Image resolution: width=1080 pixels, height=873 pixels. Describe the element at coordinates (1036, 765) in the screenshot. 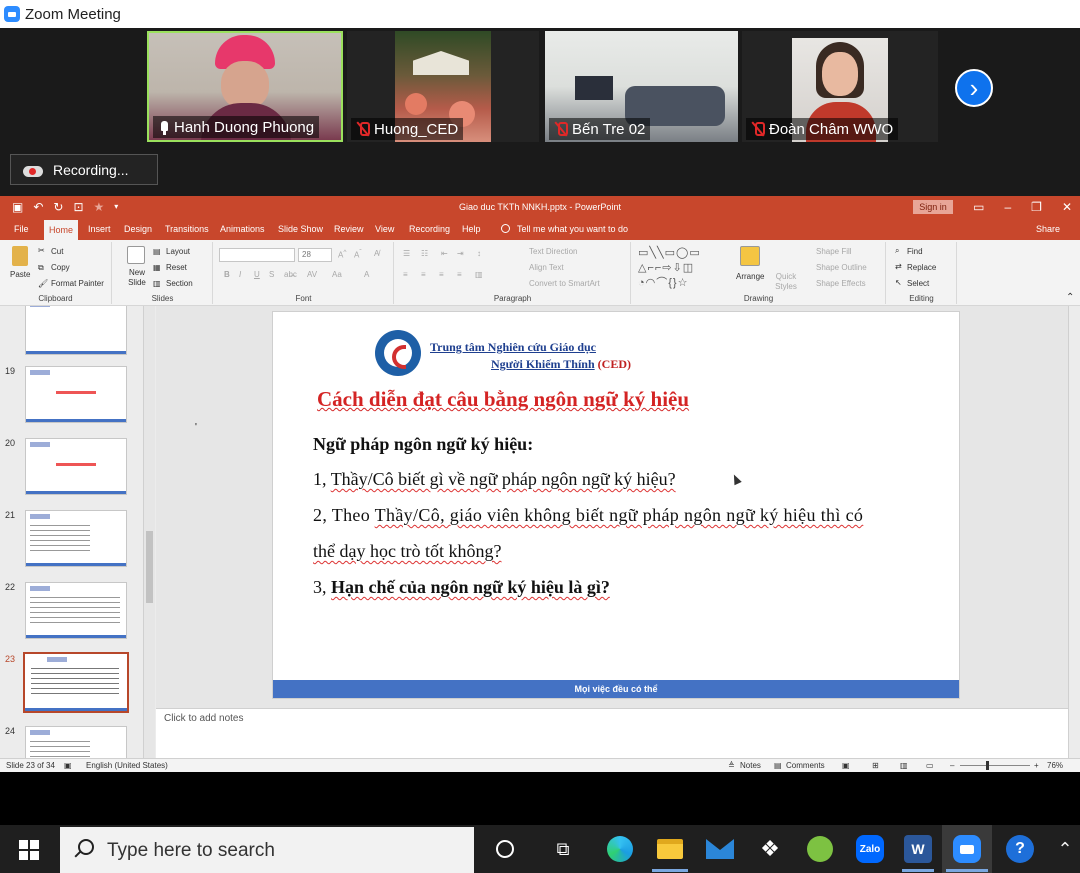

I see `zoom-in-icon: +` at that location.